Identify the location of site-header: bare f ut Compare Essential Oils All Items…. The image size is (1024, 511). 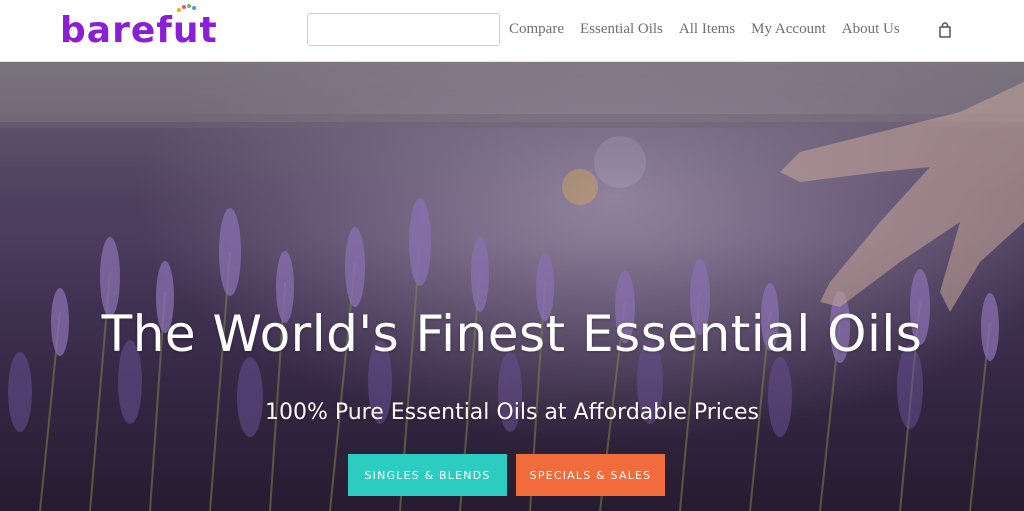
(512, 31).